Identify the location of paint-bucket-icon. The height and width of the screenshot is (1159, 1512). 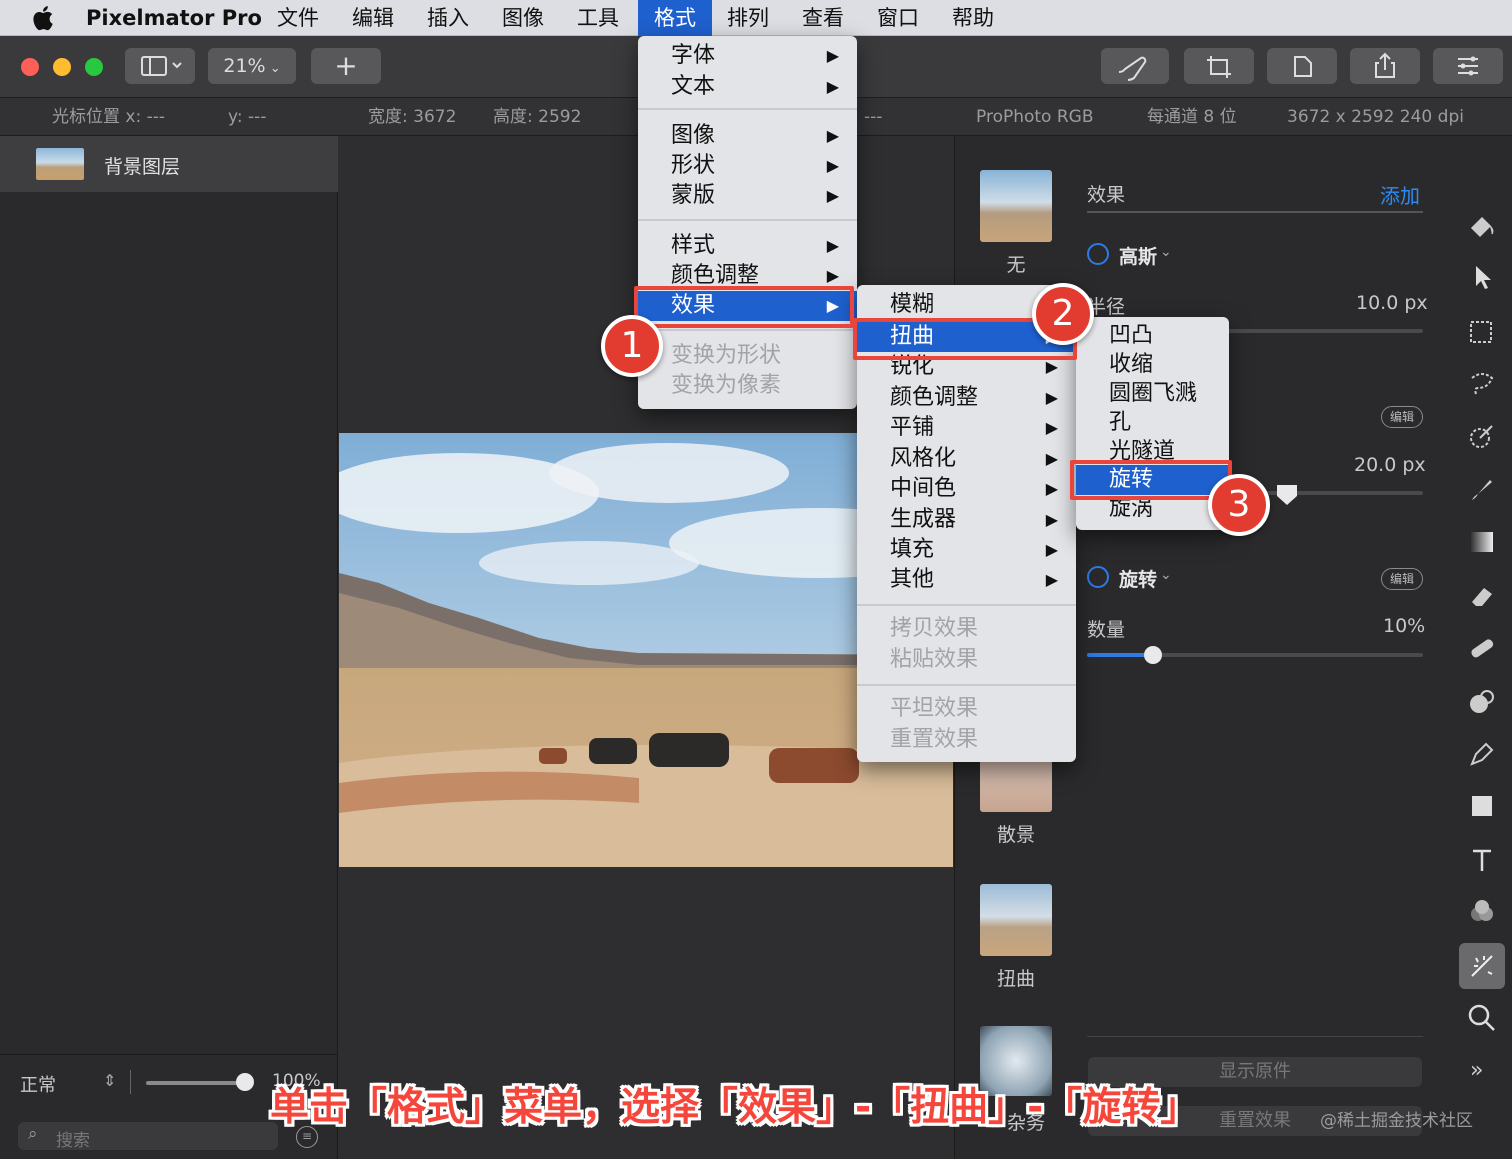
(1482, 226).